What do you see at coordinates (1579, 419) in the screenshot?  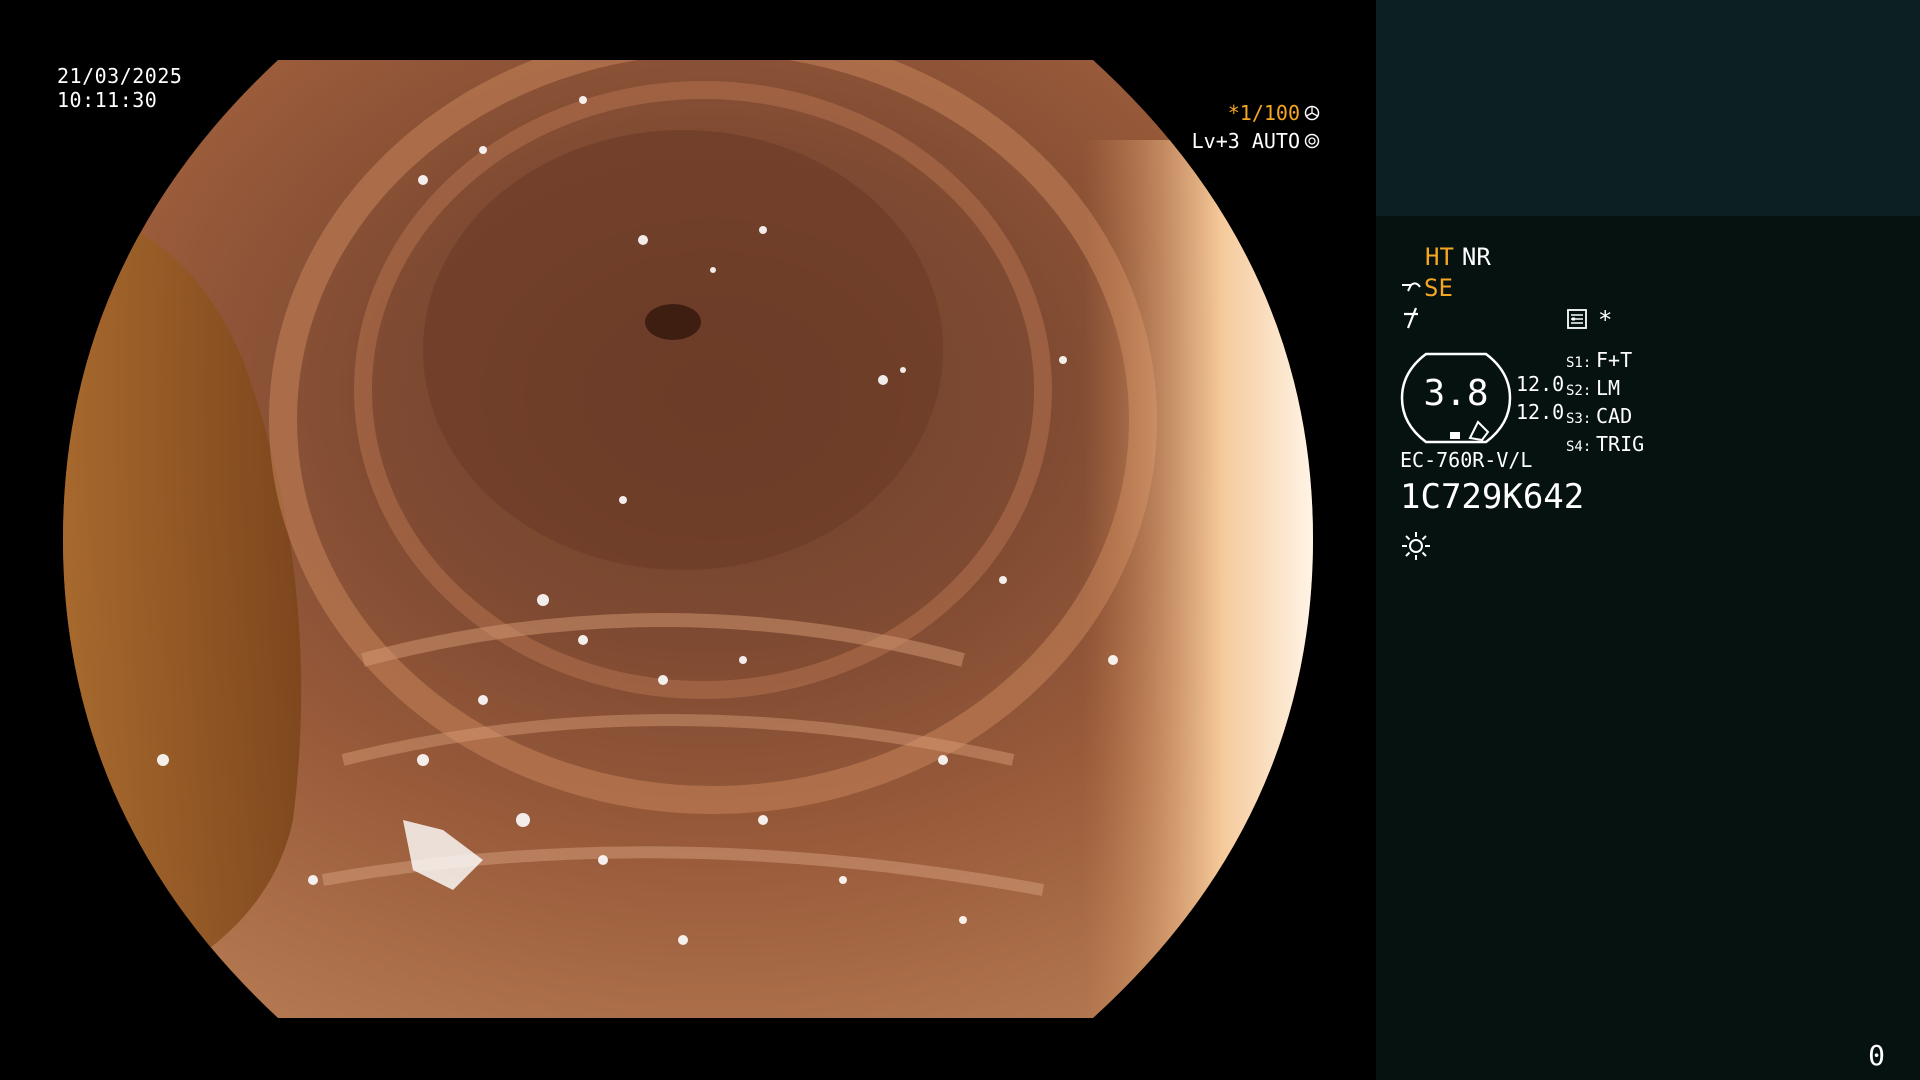 I see `switch-key: S3:` at bounding box center [1579, 419].